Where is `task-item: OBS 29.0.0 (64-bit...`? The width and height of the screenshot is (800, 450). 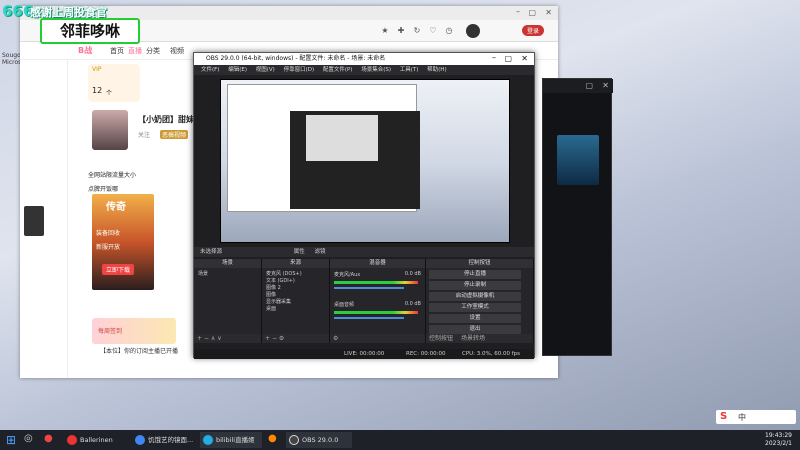 task-item: OBS 29.0.0 (64-bit... is located at coordinates (319, 440).